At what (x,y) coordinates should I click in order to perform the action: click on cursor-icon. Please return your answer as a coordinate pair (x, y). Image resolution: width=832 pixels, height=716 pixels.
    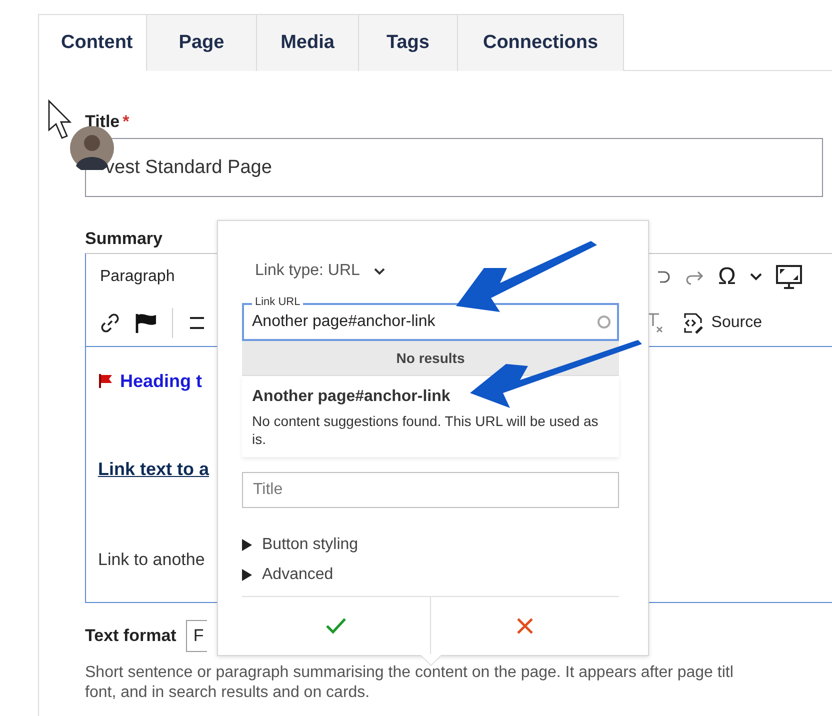
    Looking at the image, I should click on (60, 119).